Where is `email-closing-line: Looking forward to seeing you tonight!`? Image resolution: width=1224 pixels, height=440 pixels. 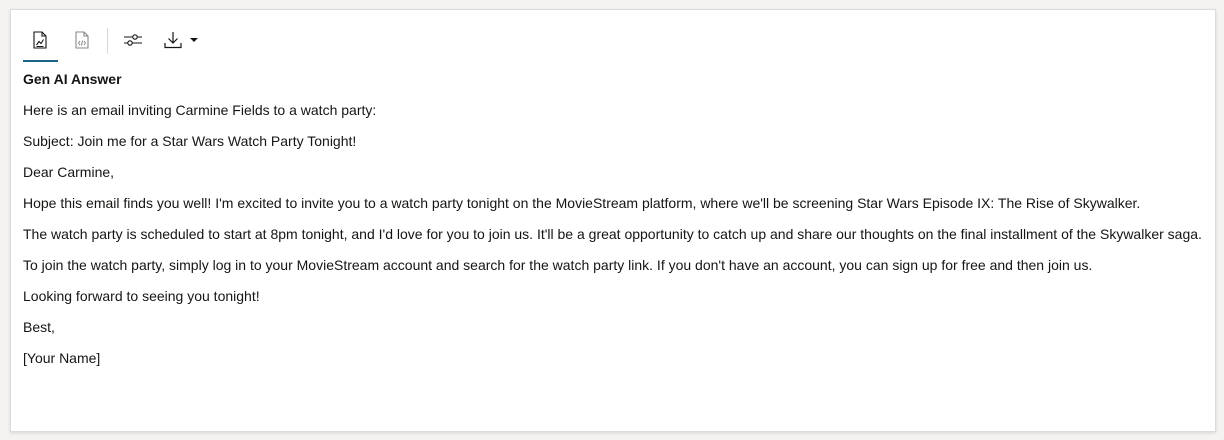
email-closing-line: Looking forward to seeing you tonight! is located at coordinates (141, 296).